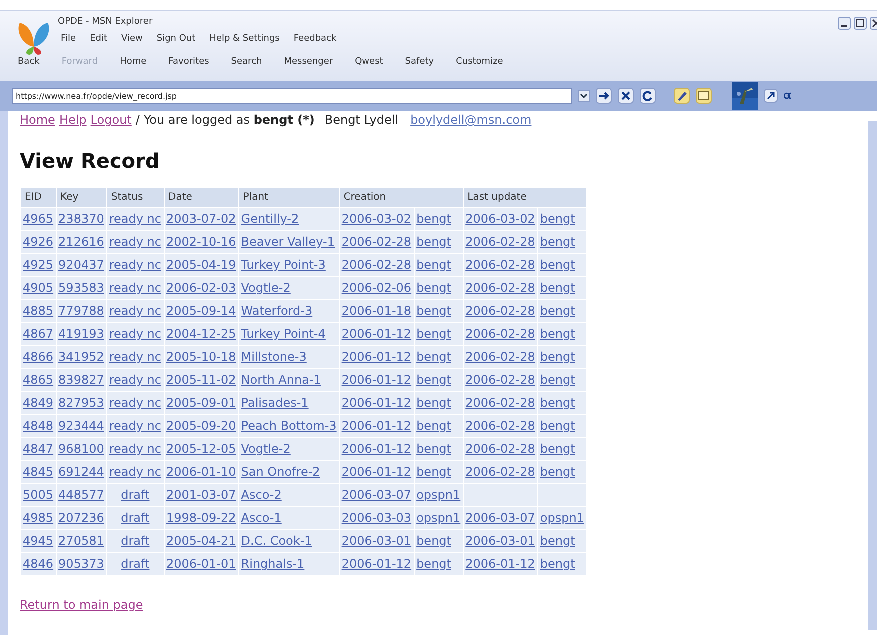 The width and height of the screenshot is (877, 635). Describe the element at coordinates (771, 96) in the screenshot. I see `arrow-icon` at that location.